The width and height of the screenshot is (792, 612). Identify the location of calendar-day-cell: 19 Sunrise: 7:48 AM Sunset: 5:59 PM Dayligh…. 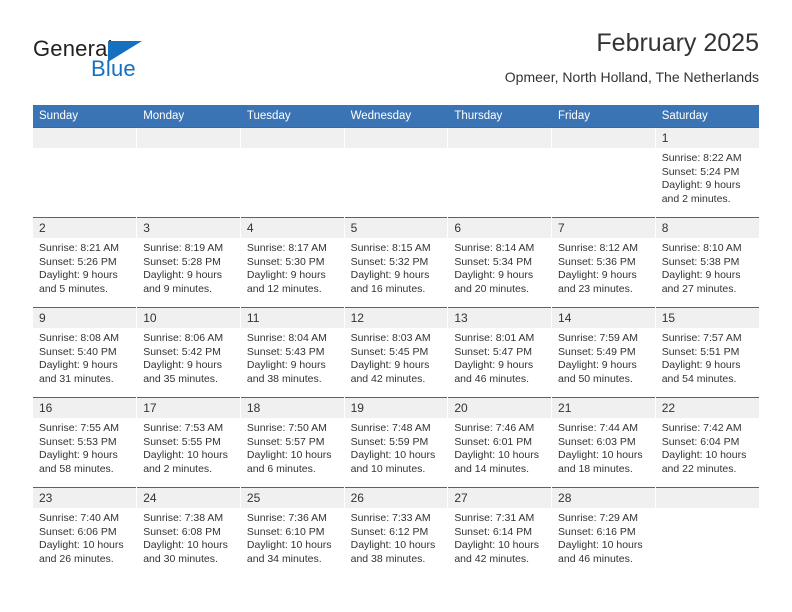
(396, 442).